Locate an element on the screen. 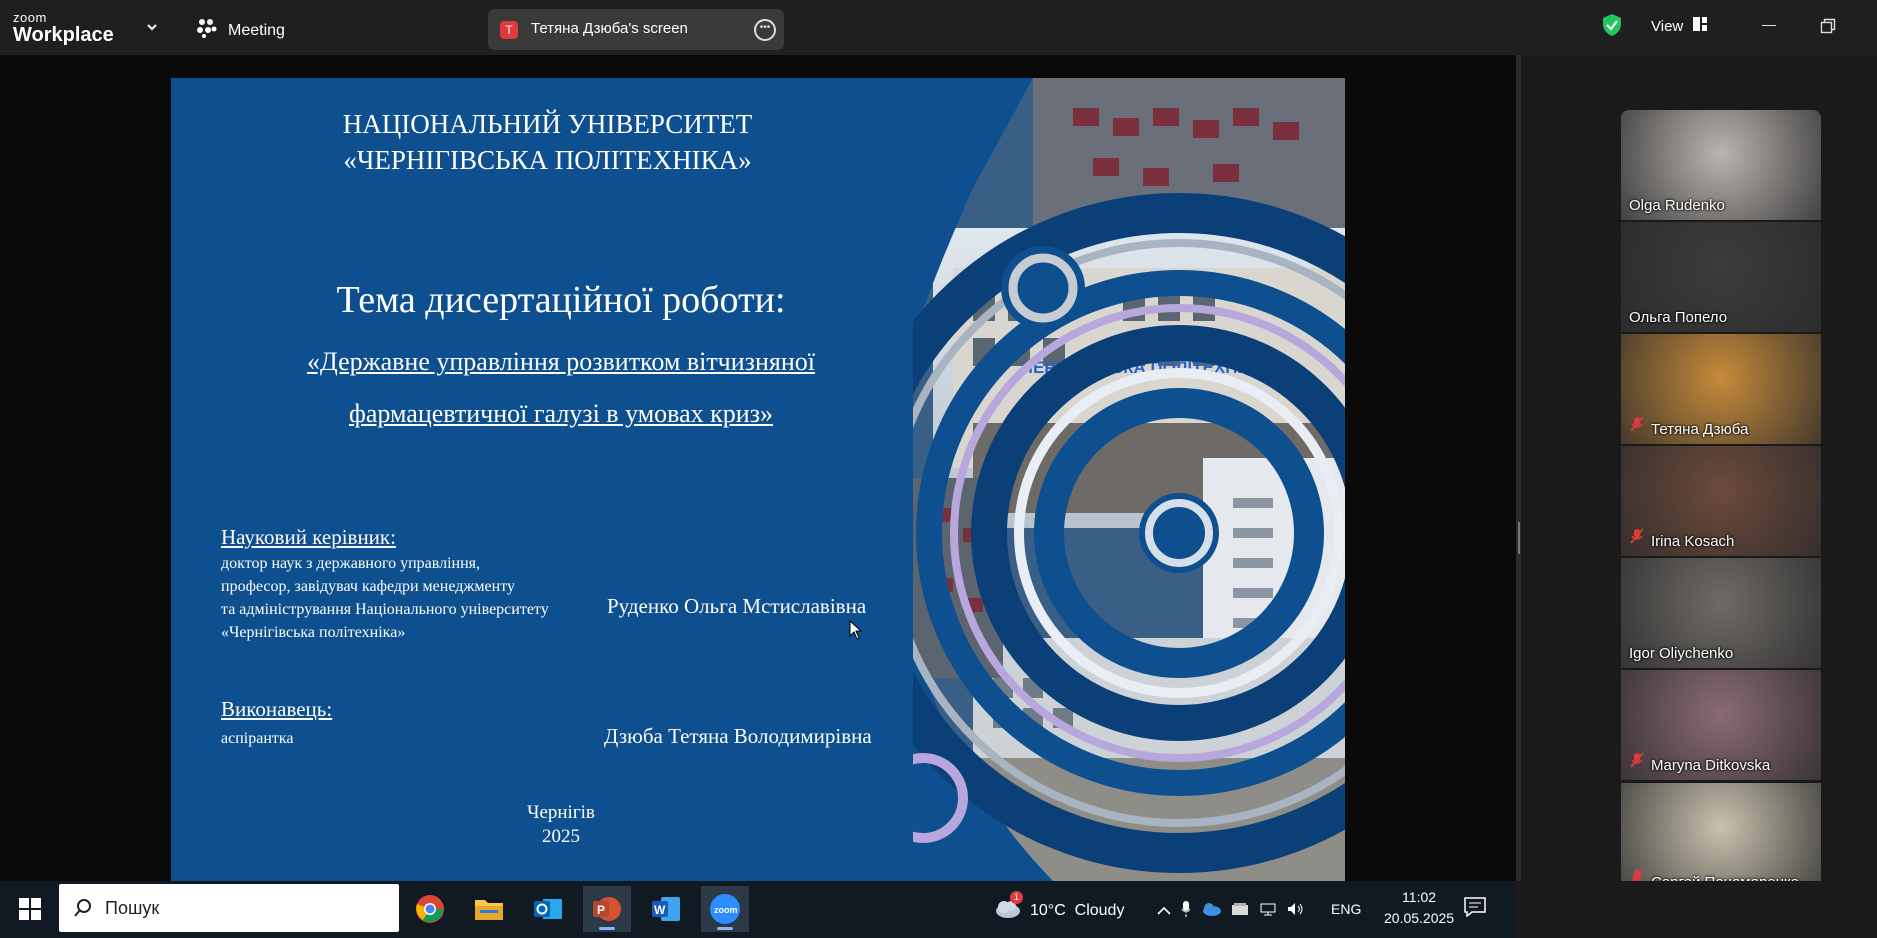 This screenshot has height=938, width=1877. system-clock: 11:02 20.05.2025 is located at coordinates (1419, 908).